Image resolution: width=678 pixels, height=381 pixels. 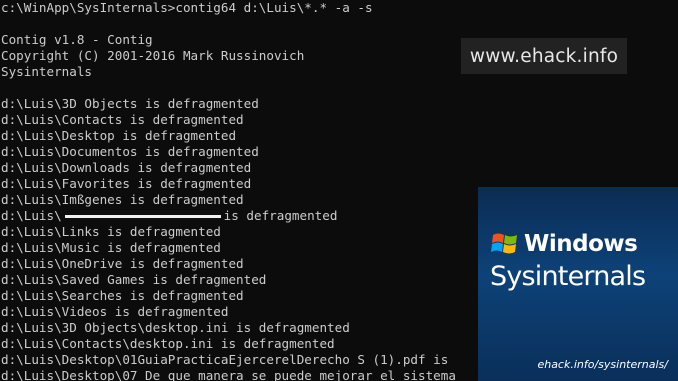 What do you see at coordinates (280, 215) in the screenshot?
I see `redacted-suffix: is defragmented` at bounding box center [280, 215].